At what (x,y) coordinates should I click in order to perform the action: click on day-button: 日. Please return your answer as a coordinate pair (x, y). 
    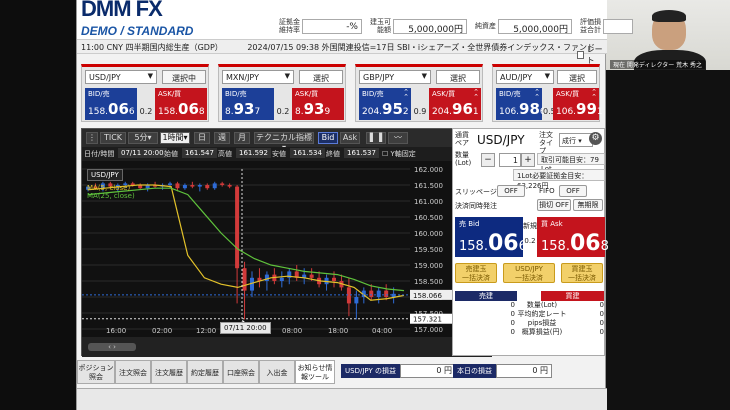
    Looking at the image, I should click on (202, 138).